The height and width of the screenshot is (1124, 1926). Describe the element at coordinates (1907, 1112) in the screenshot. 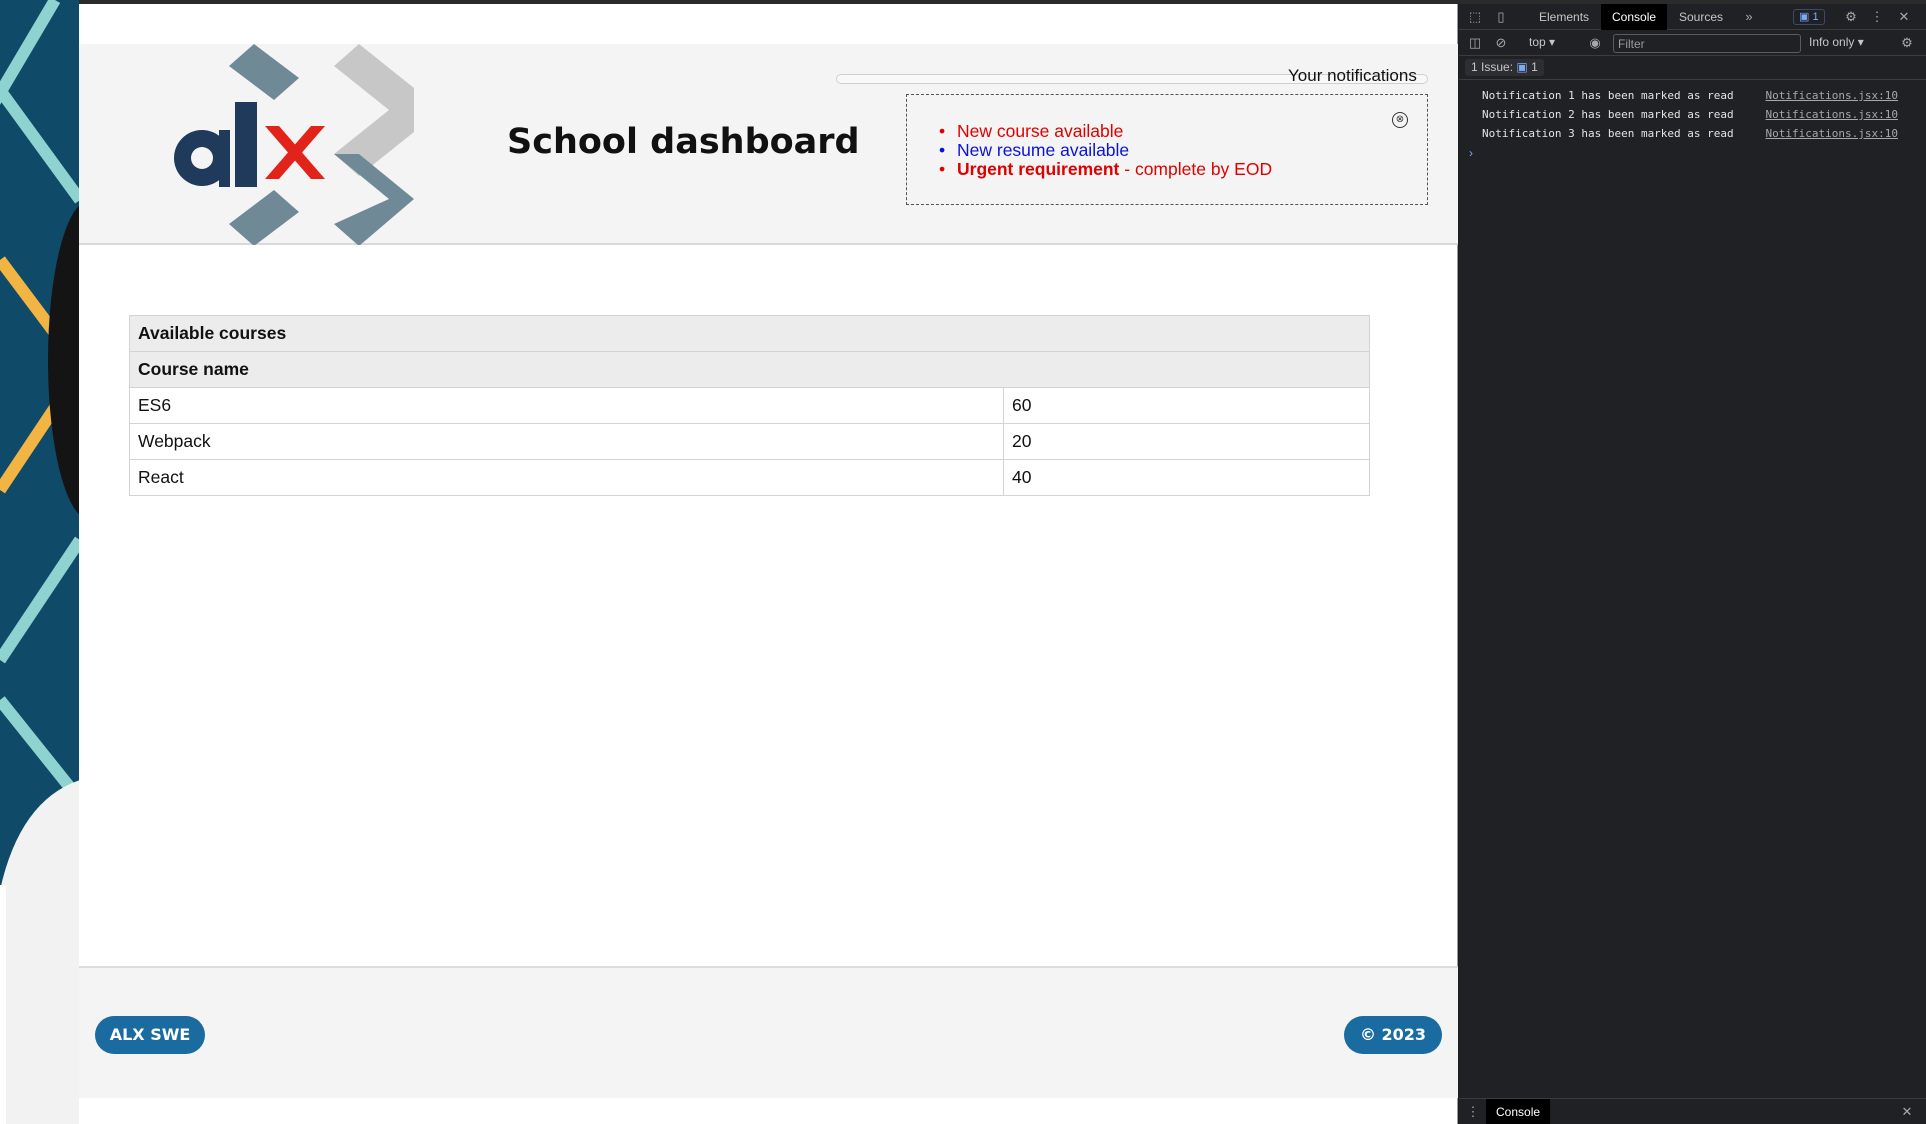

I see `close-drawer-icon: ✕` at that location.